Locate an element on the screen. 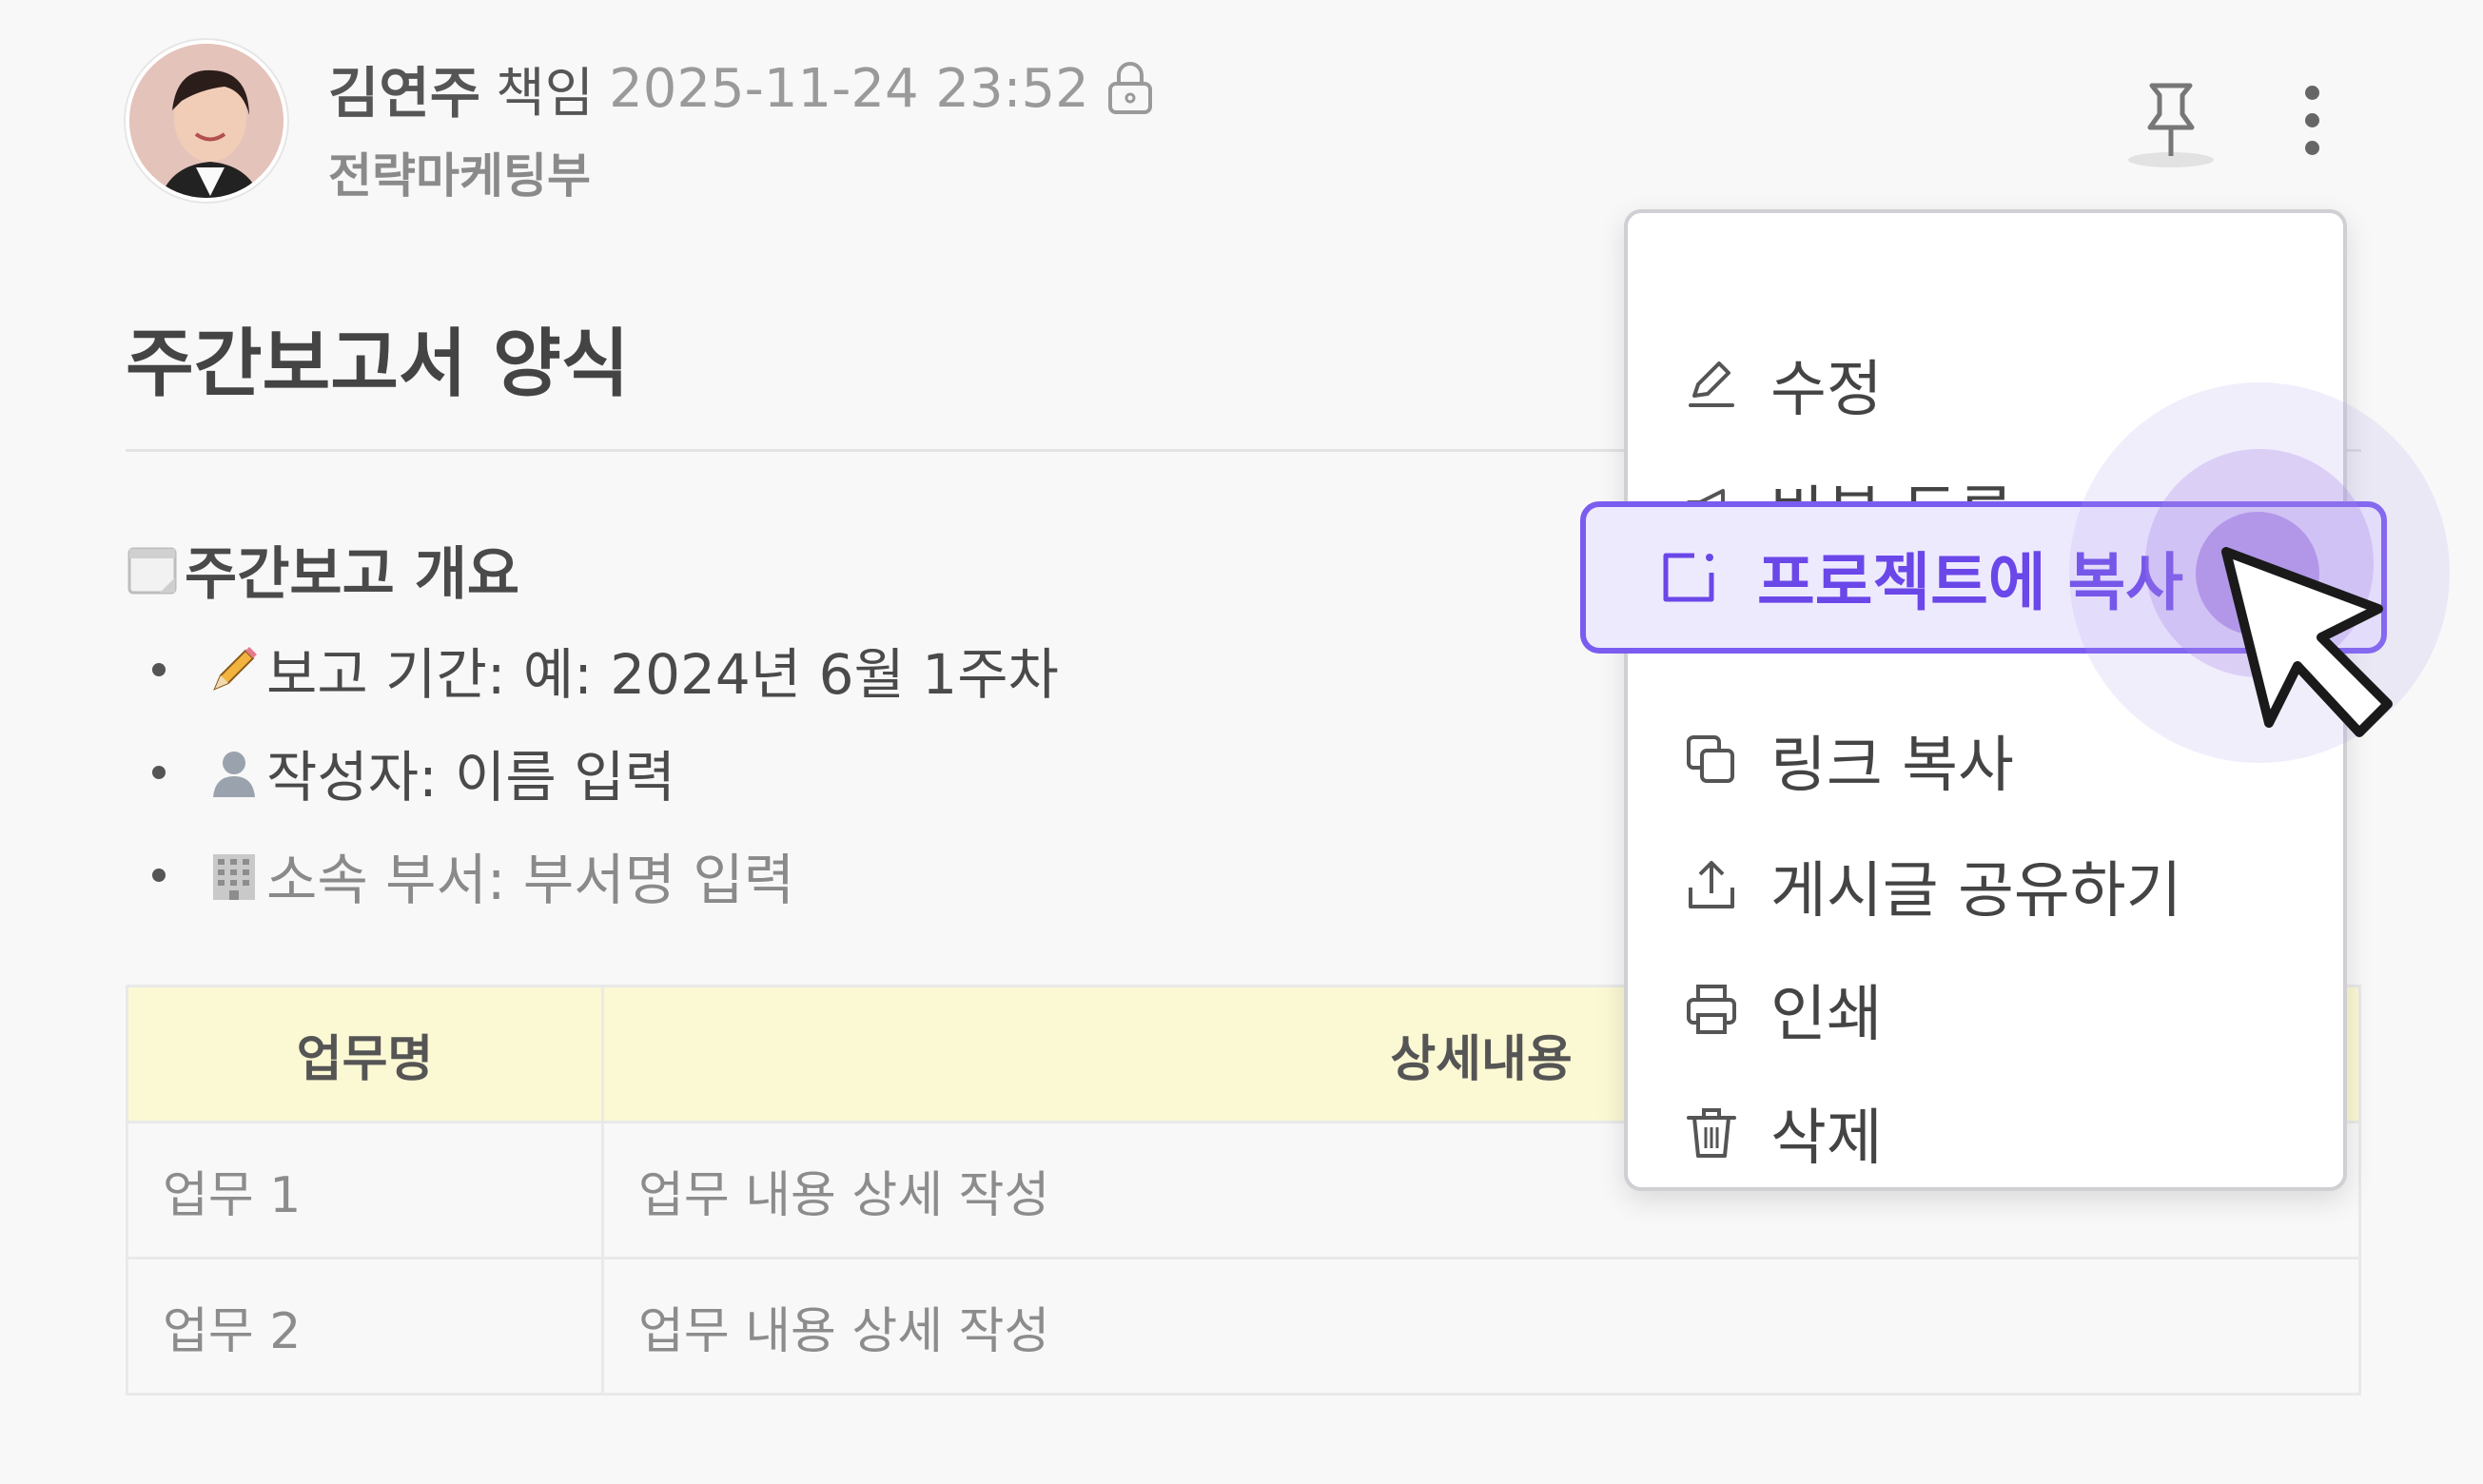 The image size is (2483, 1484). bullet-text: 작성자: 이름 입력 is located at coordinates (470, 777).